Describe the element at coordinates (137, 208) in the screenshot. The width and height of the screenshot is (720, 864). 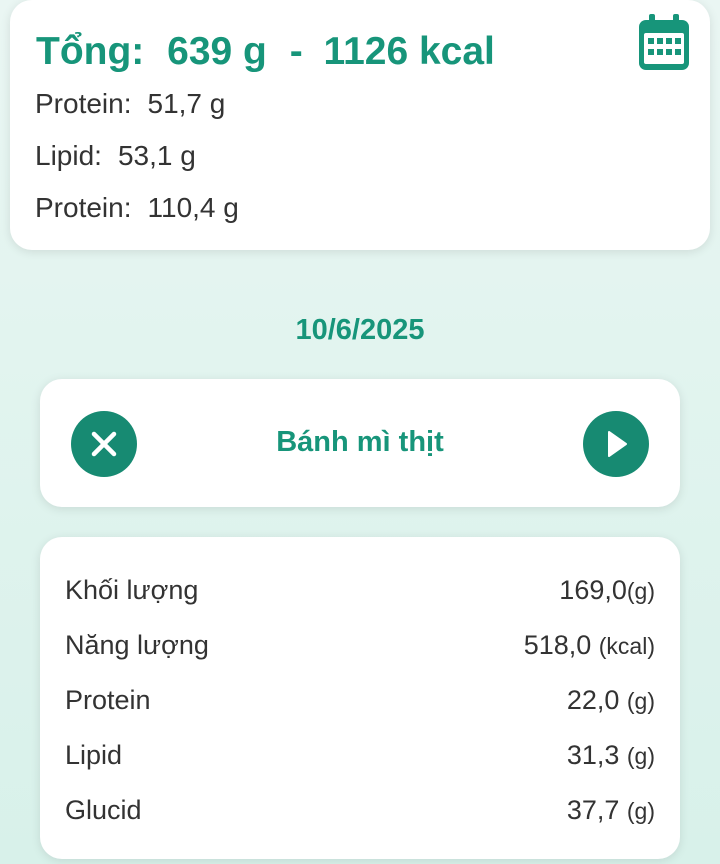
I see `nutrient-row-third: Protein: 110,4 g` at that location.